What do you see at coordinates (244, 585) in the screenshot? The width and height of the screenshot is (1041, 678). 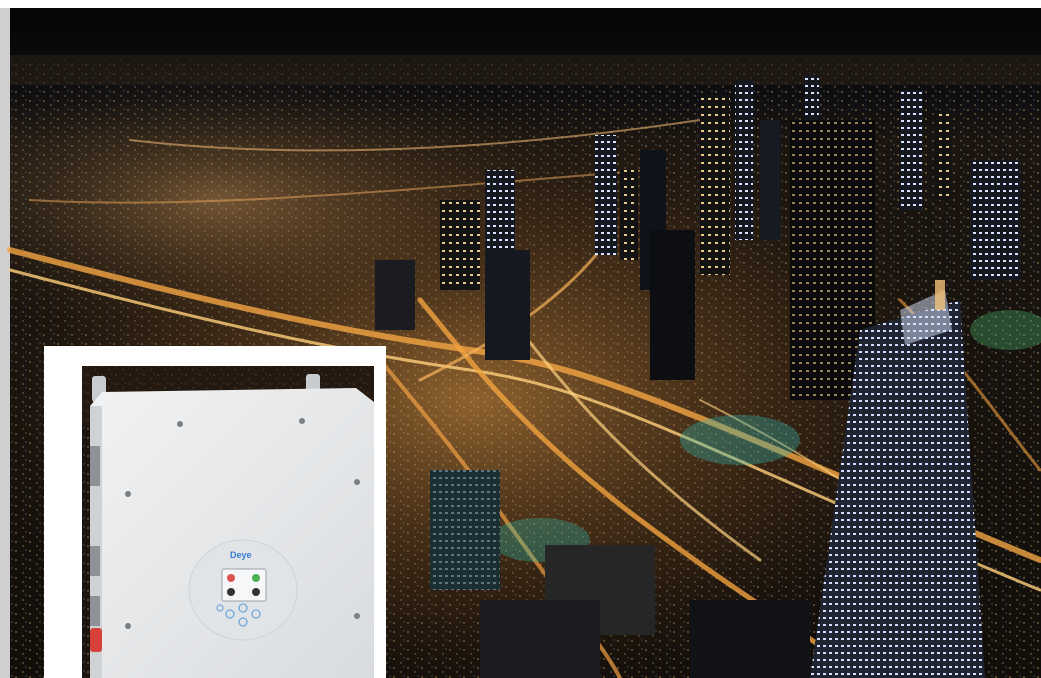 I see `display-screen` at bounding box center [244, 585].